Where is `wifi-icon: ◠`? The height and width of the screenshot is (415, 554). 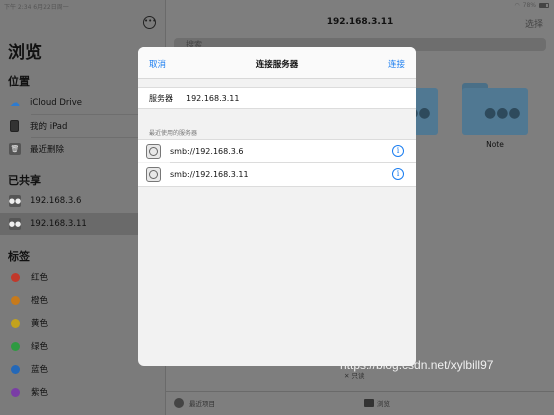
wifi-icon: ◠ is located at coordinates (517, 5).